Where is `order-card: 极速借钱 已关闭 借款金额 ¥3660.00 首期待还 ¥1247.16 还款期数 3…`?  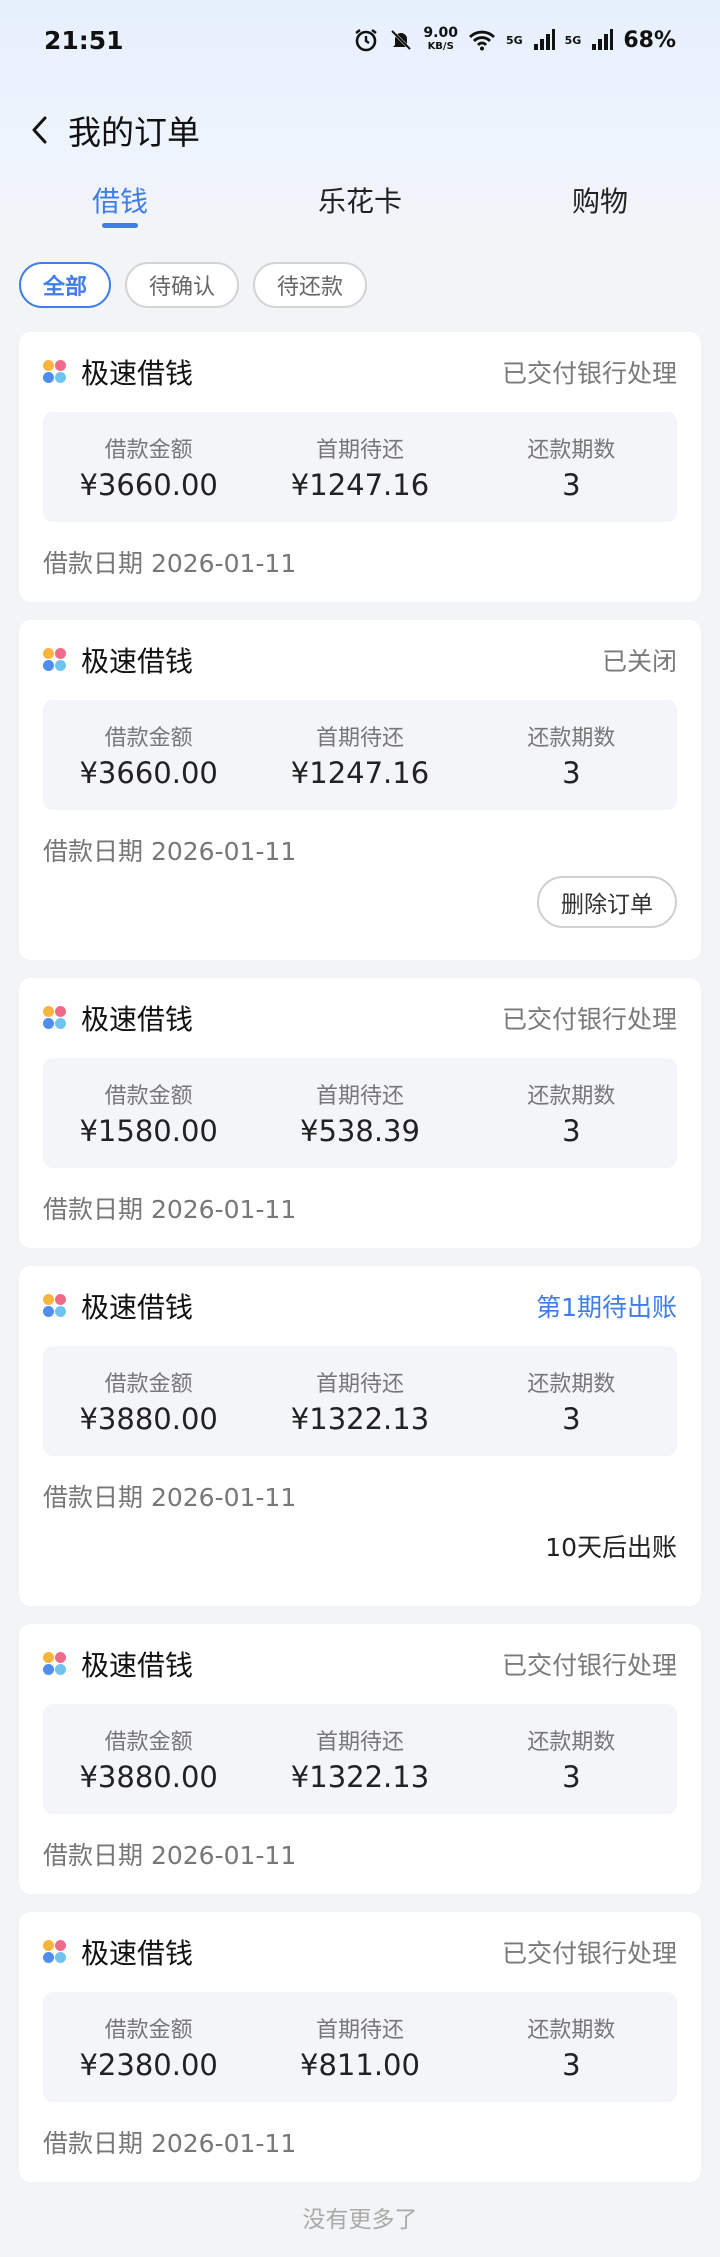 order-card: 极速借钱 已关闭 借款金额 ¥3660.00 首期待还 ¥1247.16 还款期数 3… is located at coordinates (360, 790).